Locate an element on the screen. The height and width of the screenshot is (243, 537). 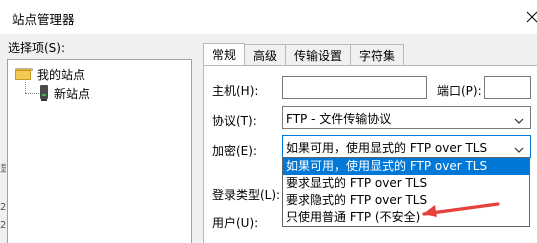
title-bar: 站点管理器 is located at coordinates (268, 17).